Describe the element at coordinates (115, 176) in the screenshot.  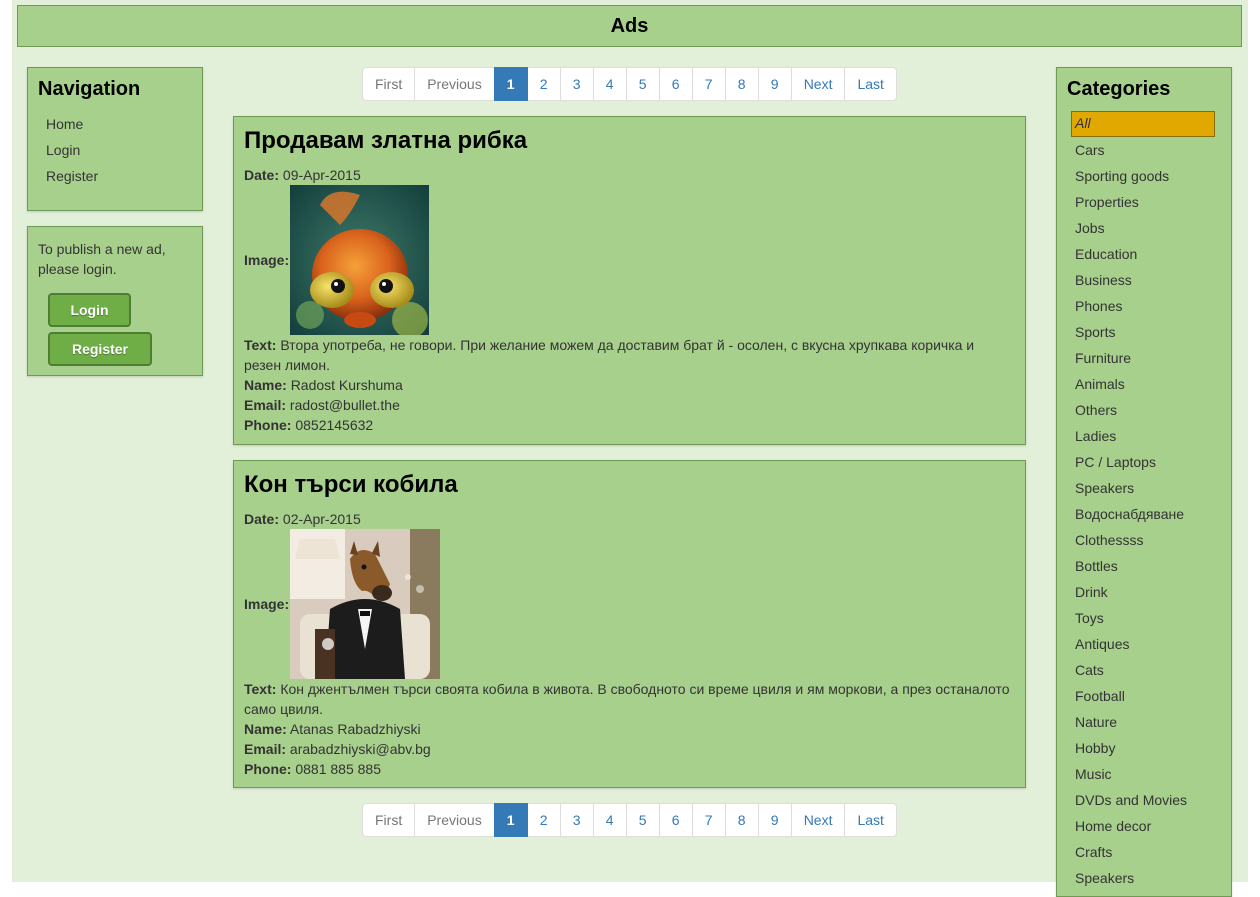
I see `nav-register-link: Register` at that location.